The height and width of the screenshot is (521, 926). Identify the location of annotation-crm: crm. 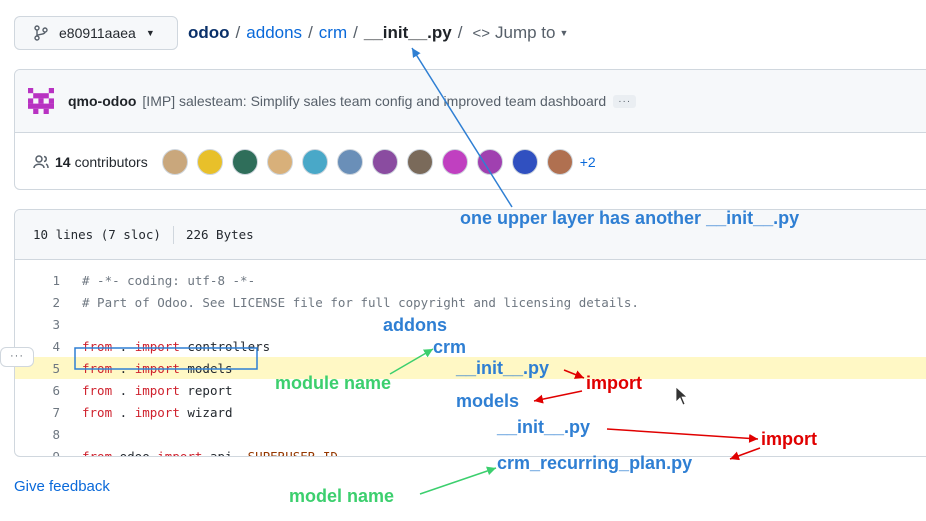
(450, 347).